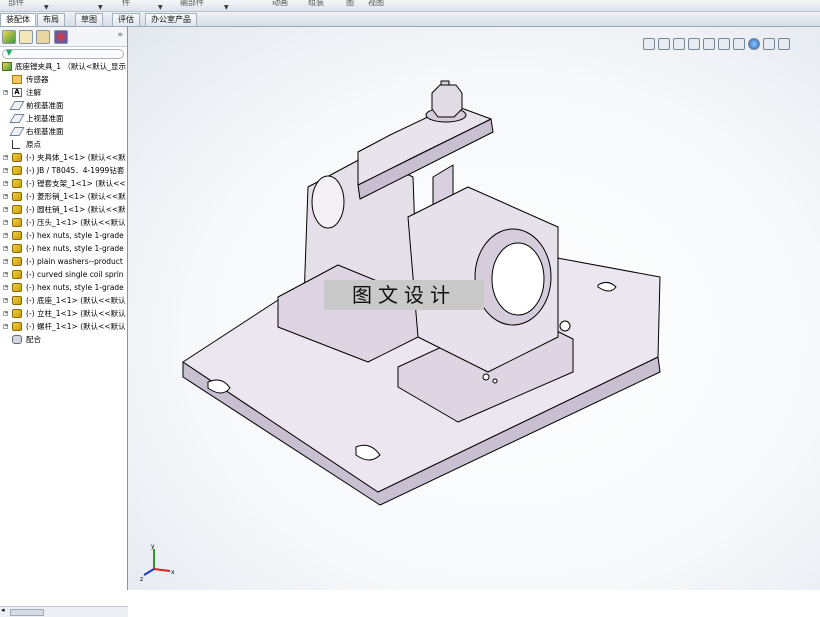  Describe the element at coordinates (410, 6) in the screenshot. I see `command-ribbon: 部件 件 输部件 动画 组装 图 视图 ▼ ▼ ▼ ▼` at that location.